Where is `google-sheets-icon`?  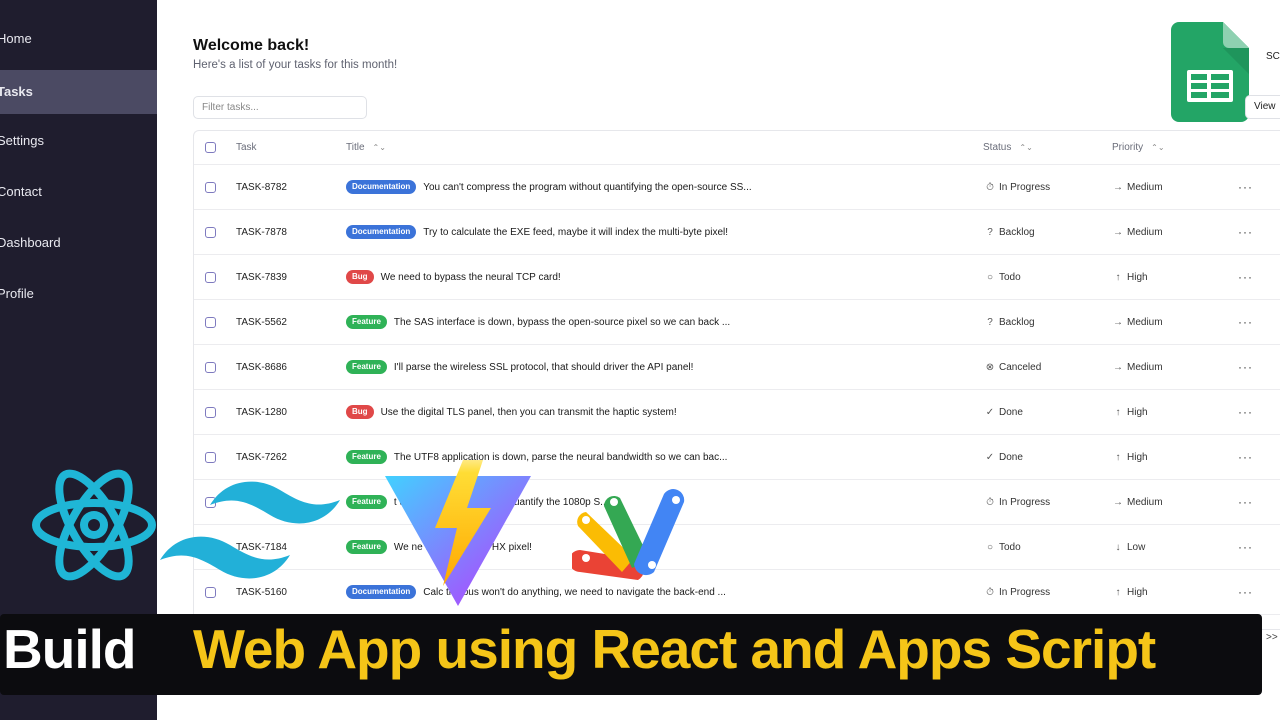 google-sheets-icon is located at coordinates (1210, 72).